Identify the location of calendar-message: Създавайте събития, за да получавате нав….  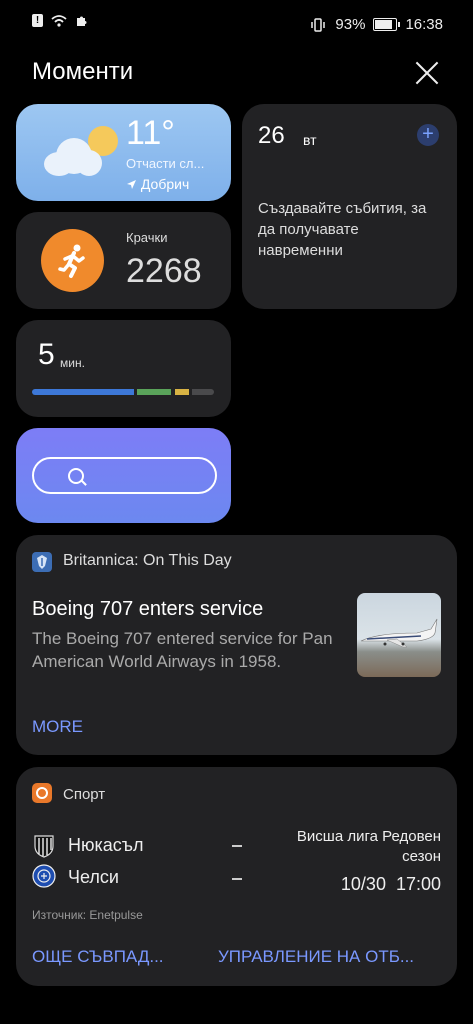
(342, 229).